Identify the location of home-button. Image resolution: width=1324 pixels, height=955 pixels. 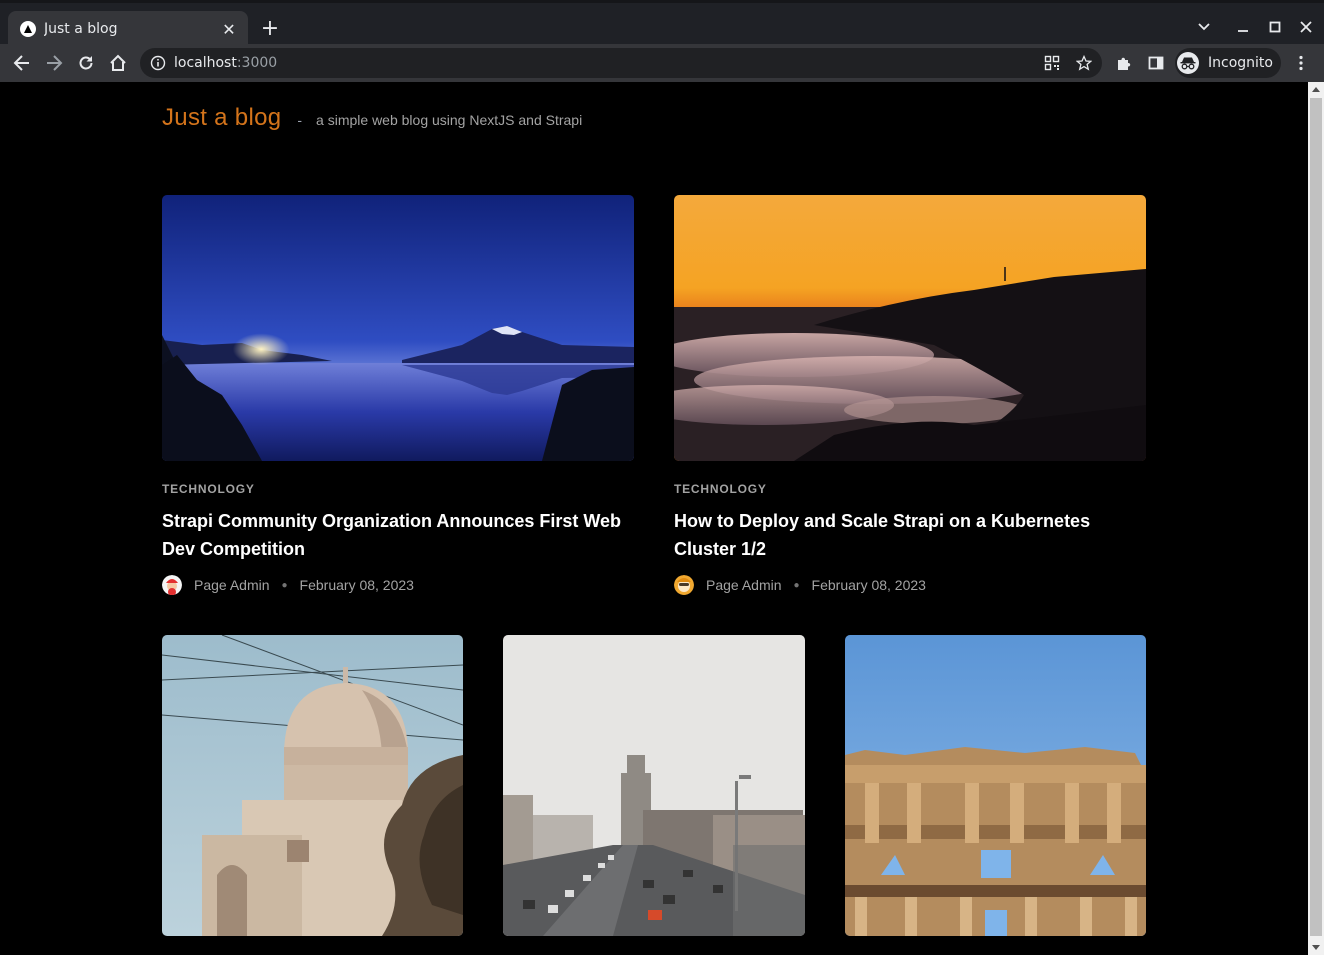
(118, 63).